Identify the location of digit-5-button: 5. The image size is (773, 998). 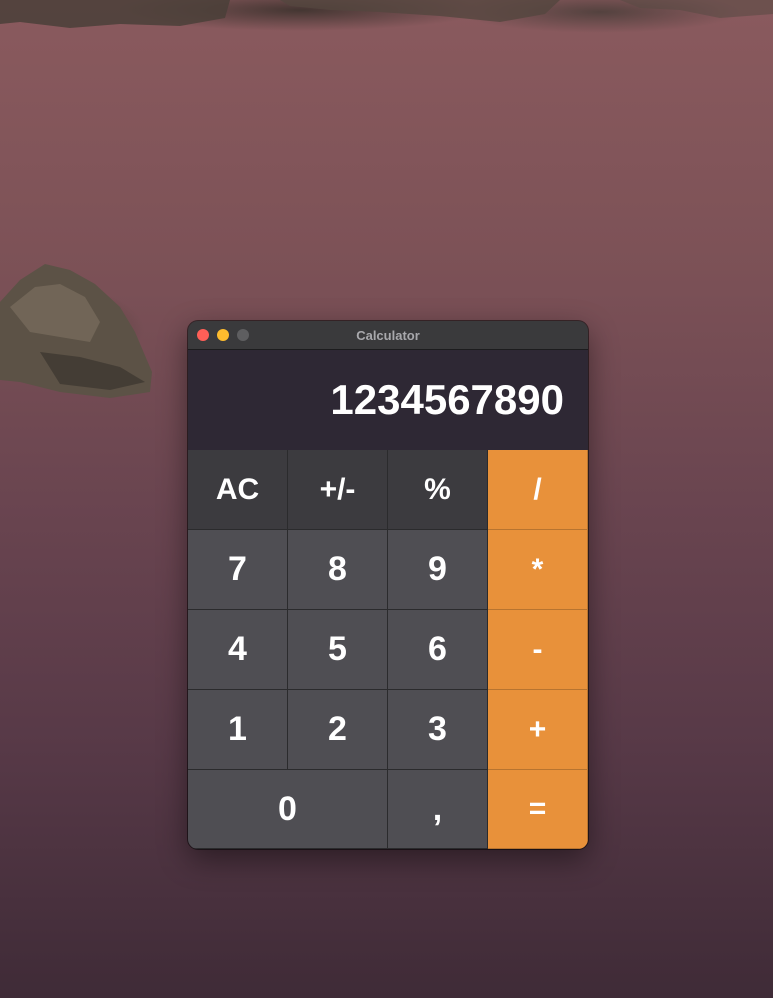
(338, 650).